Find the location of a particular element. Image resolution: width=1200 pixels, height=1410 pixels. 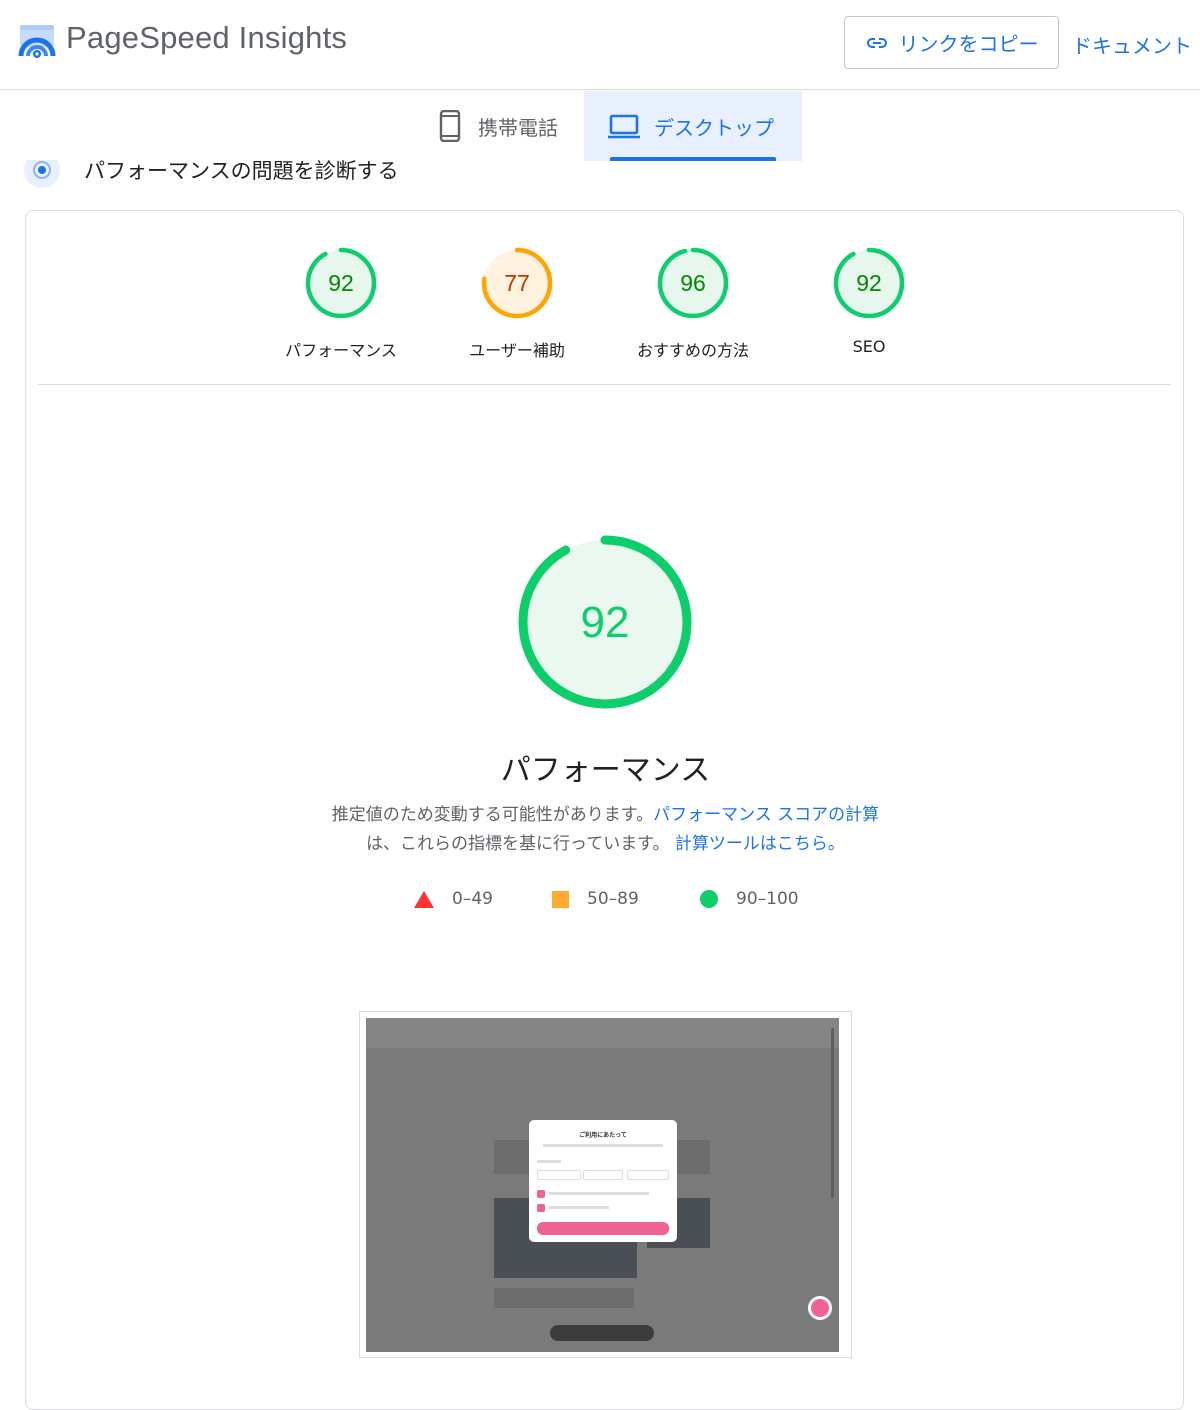

gauge-seo: 92 SEO is located at coordinates (869, 300).